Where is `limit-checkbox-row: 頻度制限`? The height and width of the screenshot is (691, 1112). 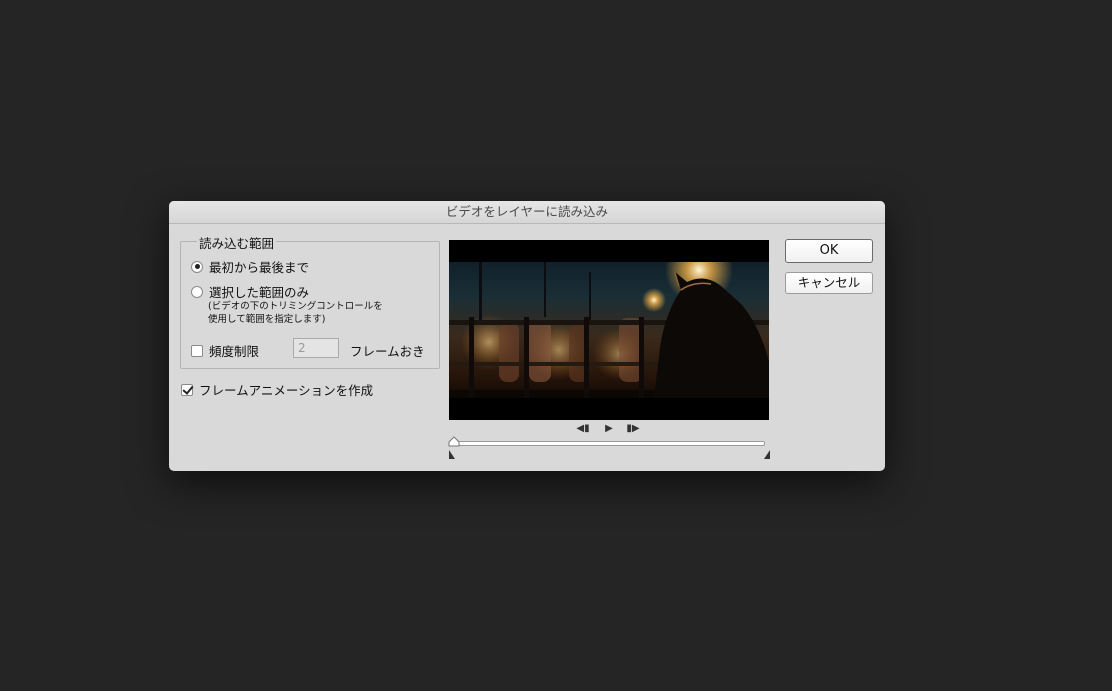 limit-checkbox-row: 頻度制限 is located at coordinates (225, 350).